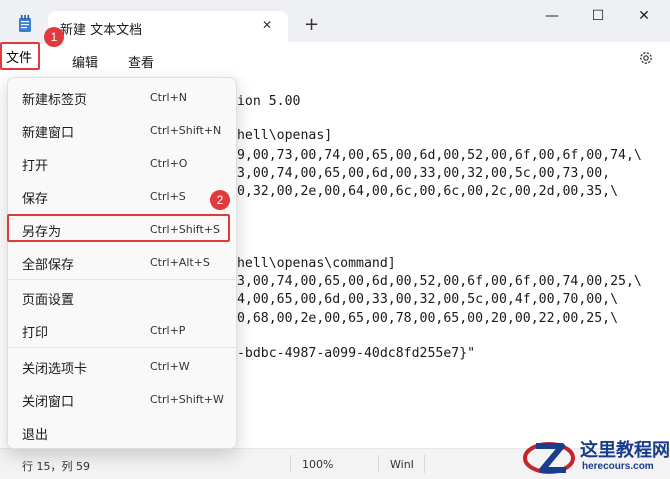 This screenshot has height=479, width=670. What do you see at coordinates (598, 16) in the screenshot?
I see `maximize-button: ☐` at bounding box center [598, 16].